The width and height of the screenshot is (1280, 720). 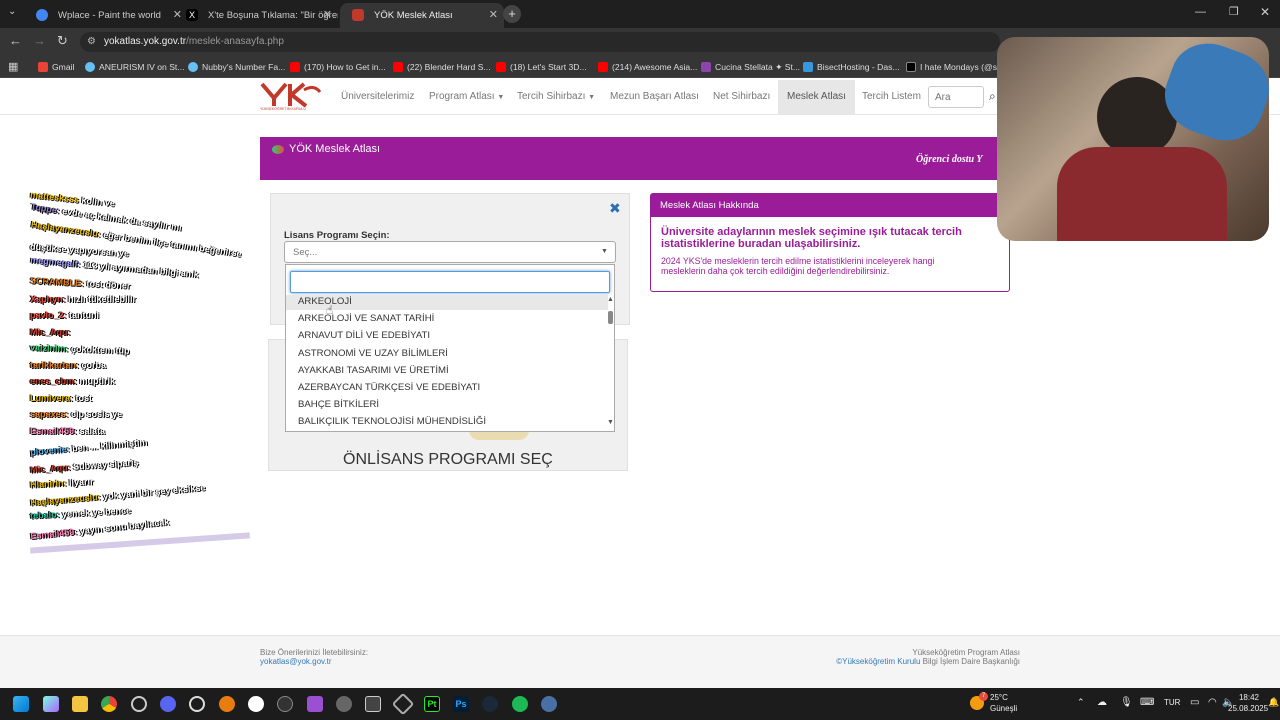 I want to click on minimize-icon: —, so click(x=1200, y=12).